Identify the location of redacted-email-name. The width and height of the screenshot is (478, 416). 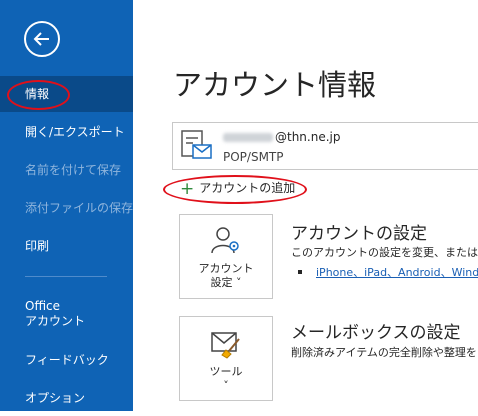
(248, 137).